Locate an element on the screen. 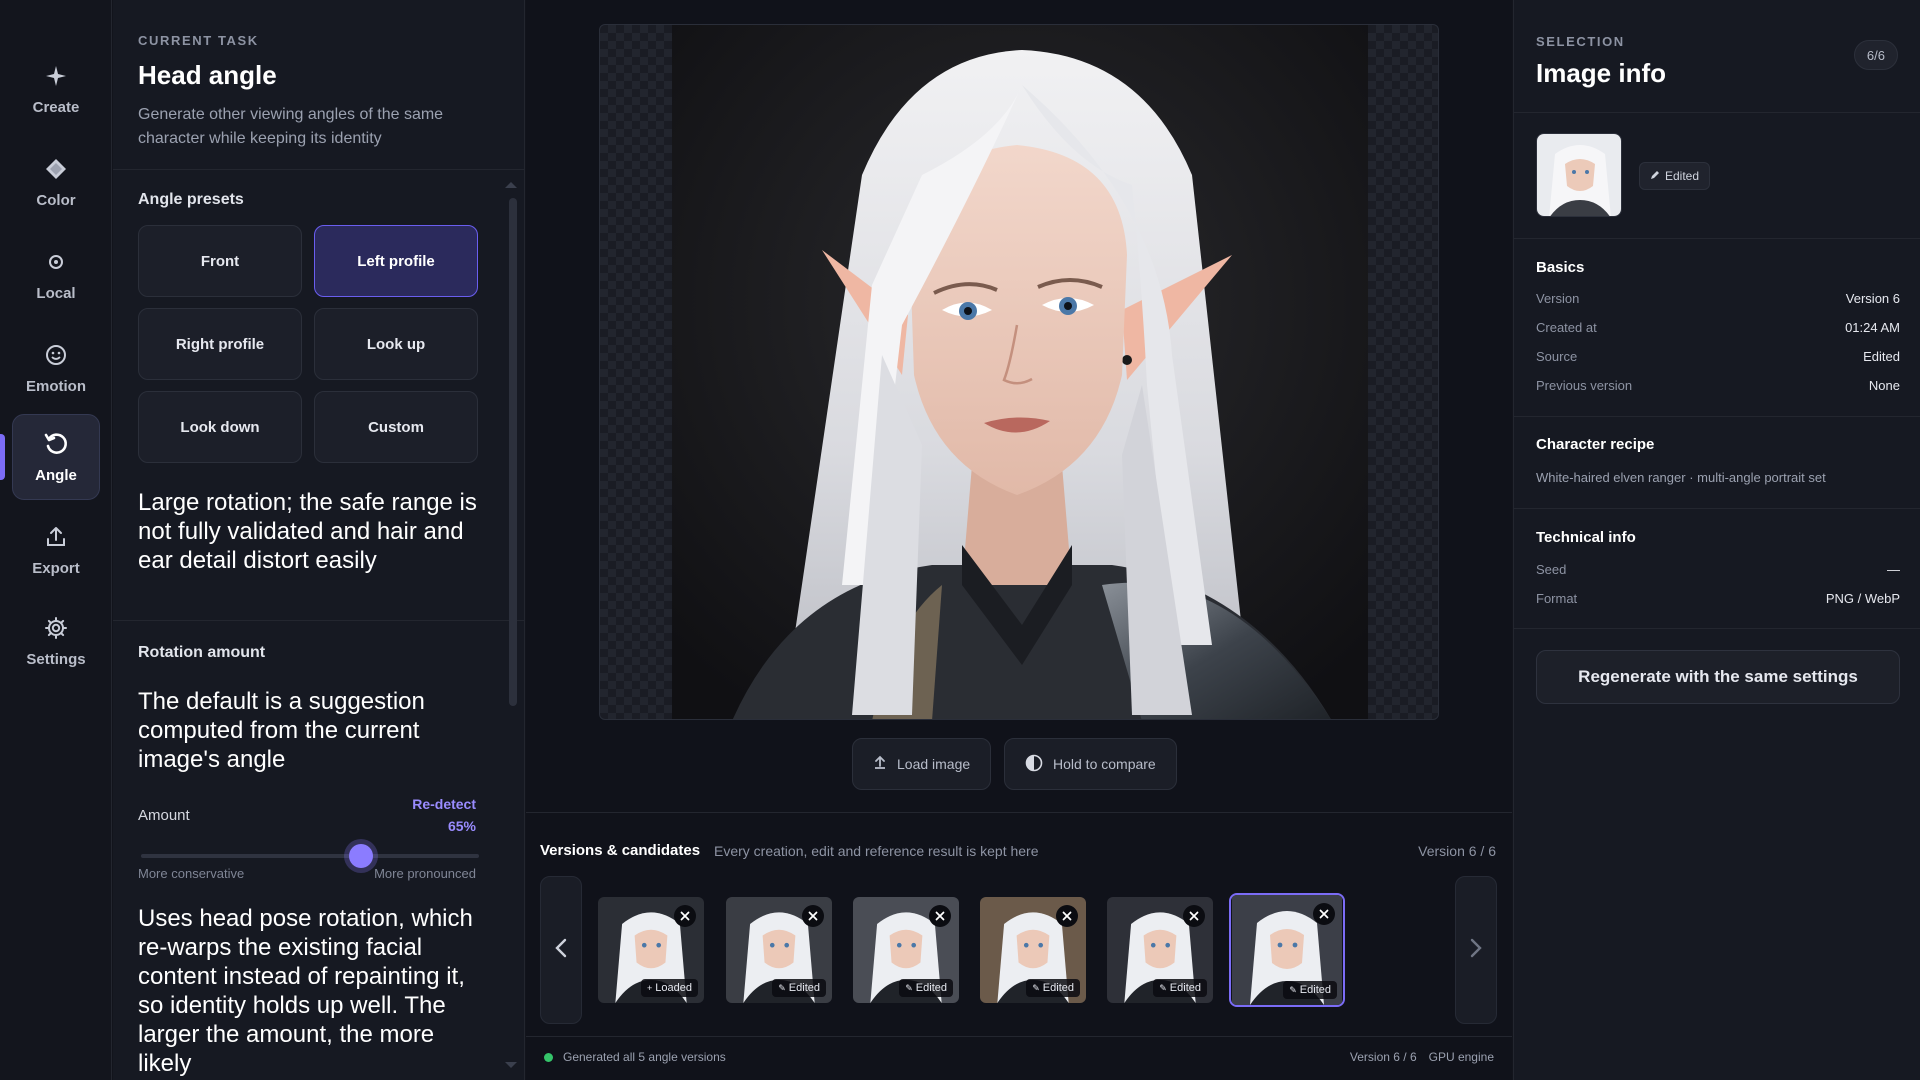 Image resolution: width=1920 pixels, height=1080 pixels. nav-label-angle: Angle is located at coordinates (56, 475).